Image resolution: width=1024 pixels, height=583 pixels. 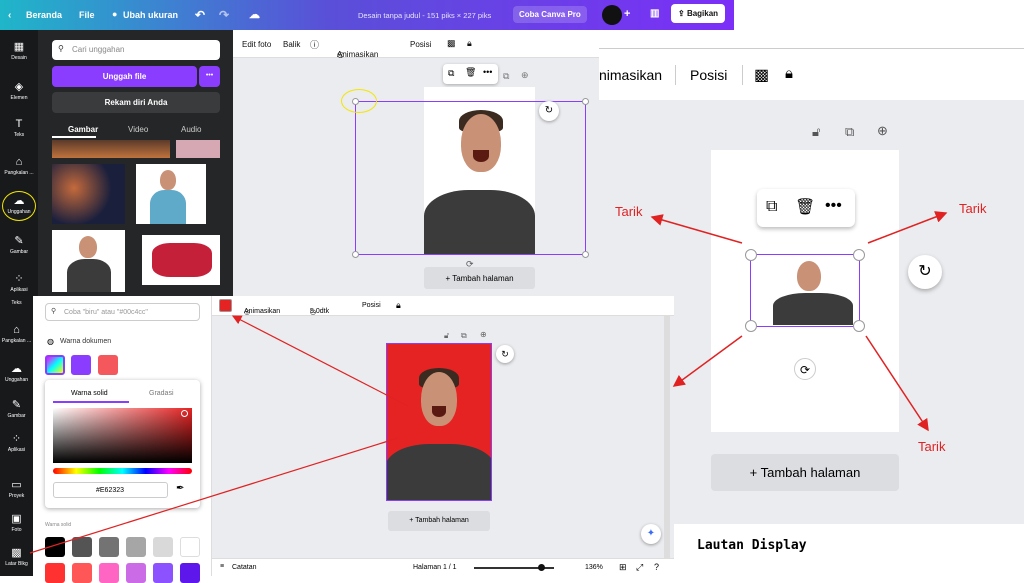 I want to click on sidebar-item-text: Teks, so click(x=16, y=303).